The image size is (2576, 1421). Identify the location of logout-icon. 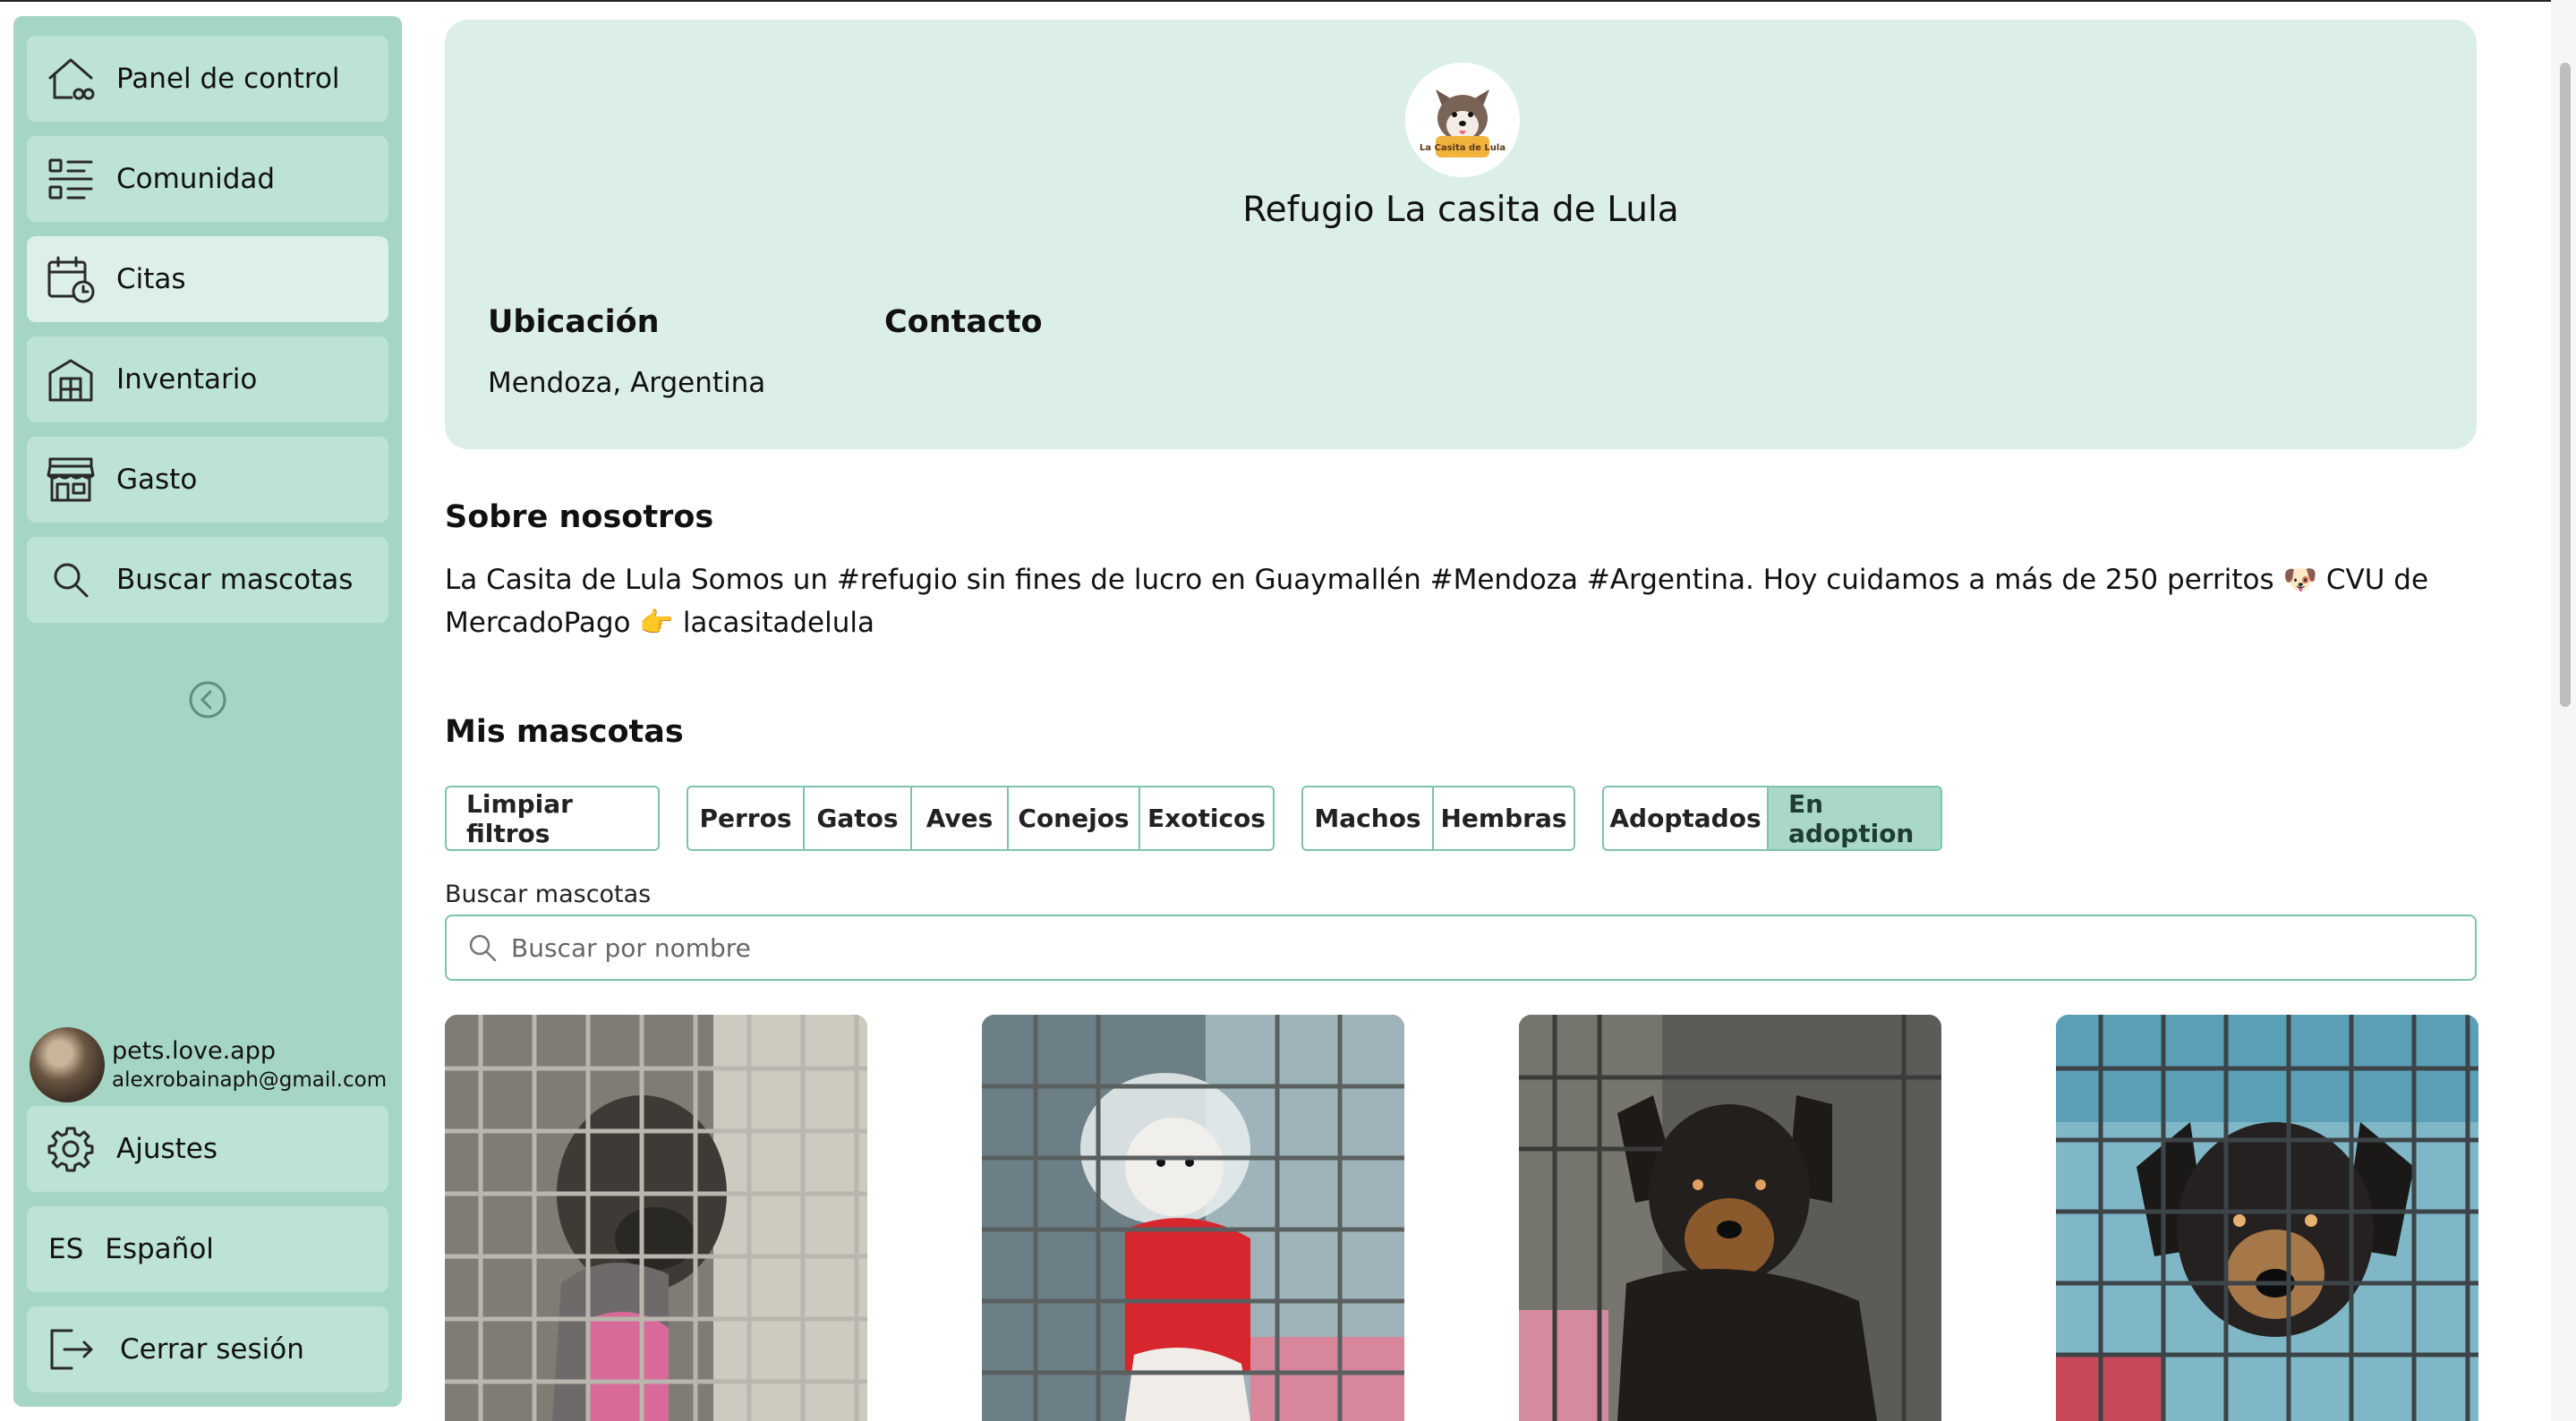
(71, 1349).